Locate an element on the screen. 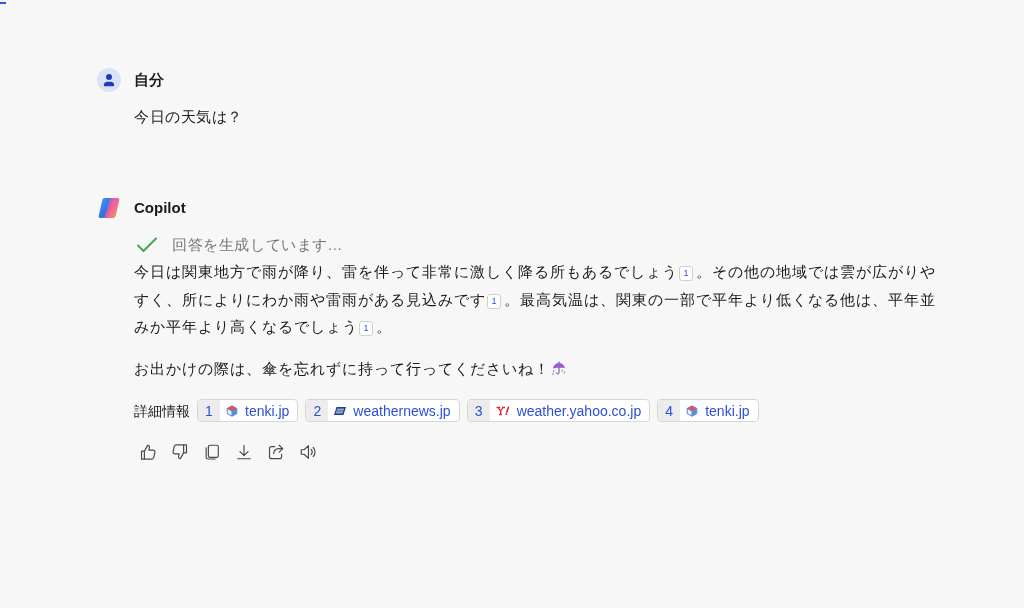  download-icon is located at coordinates (244, 452).